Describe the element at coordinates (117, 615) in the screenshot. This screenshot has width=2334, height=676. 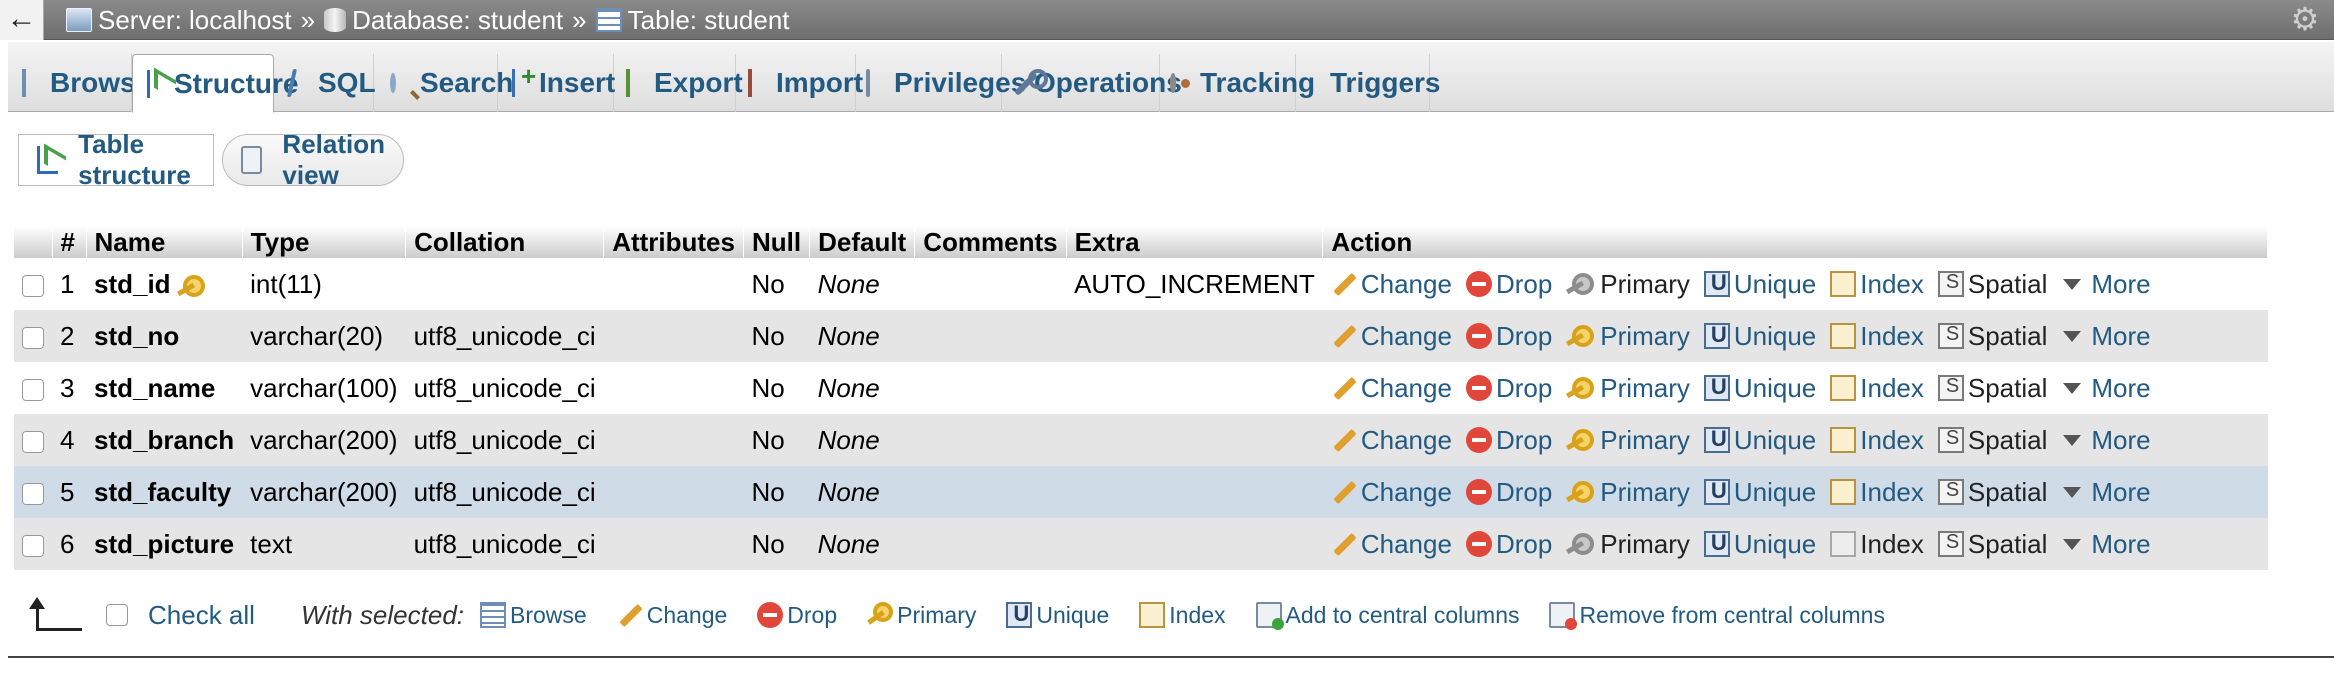
I see `check-all-checkbox` at that location.